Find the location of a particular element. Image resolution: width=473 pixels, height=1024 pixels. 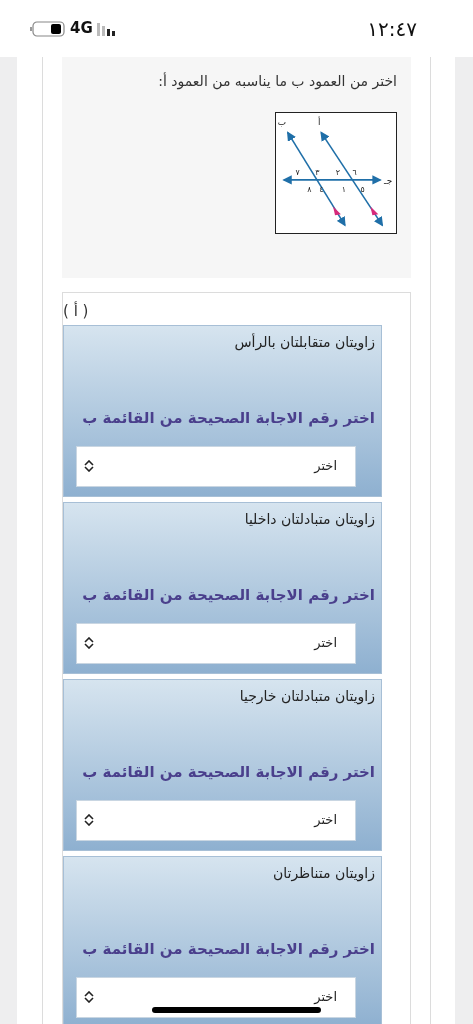

network-label: 4G is located at coordinates (81, 29).